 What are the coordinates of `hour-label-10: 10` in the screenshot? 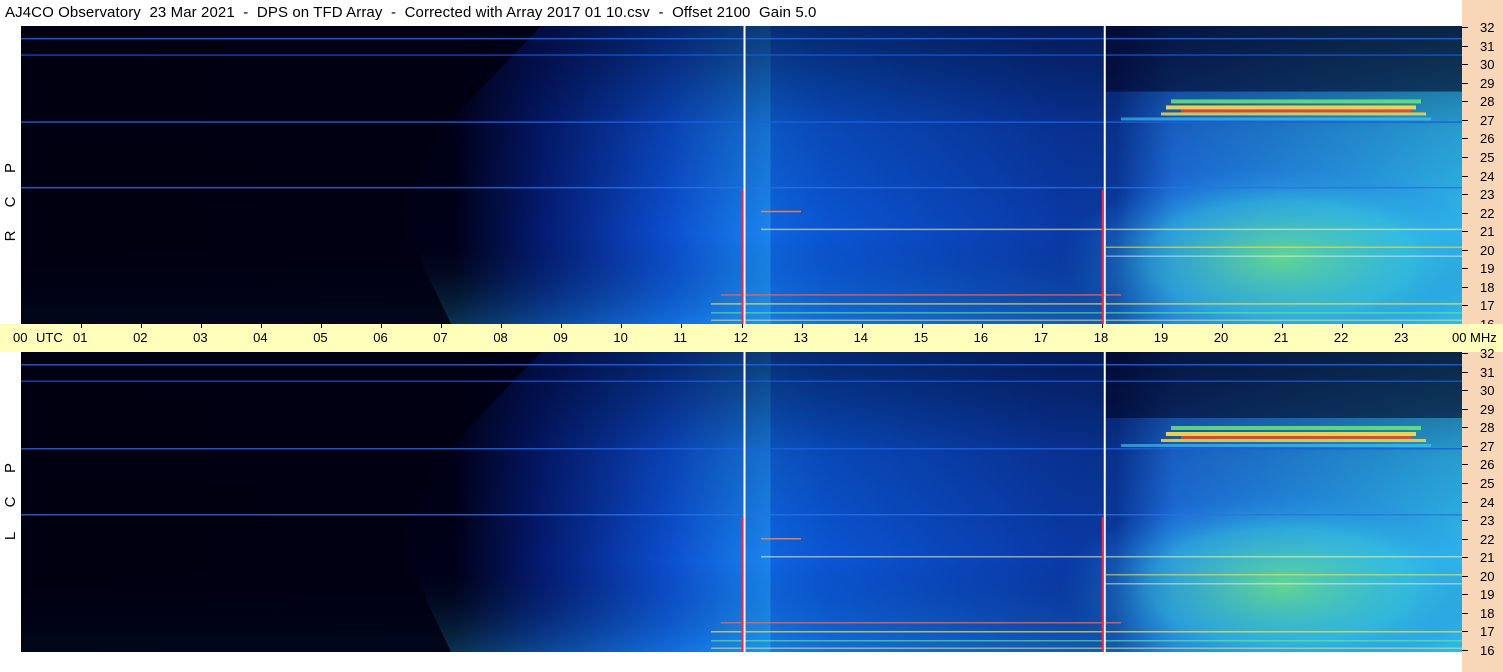 It's located at (620, 337).